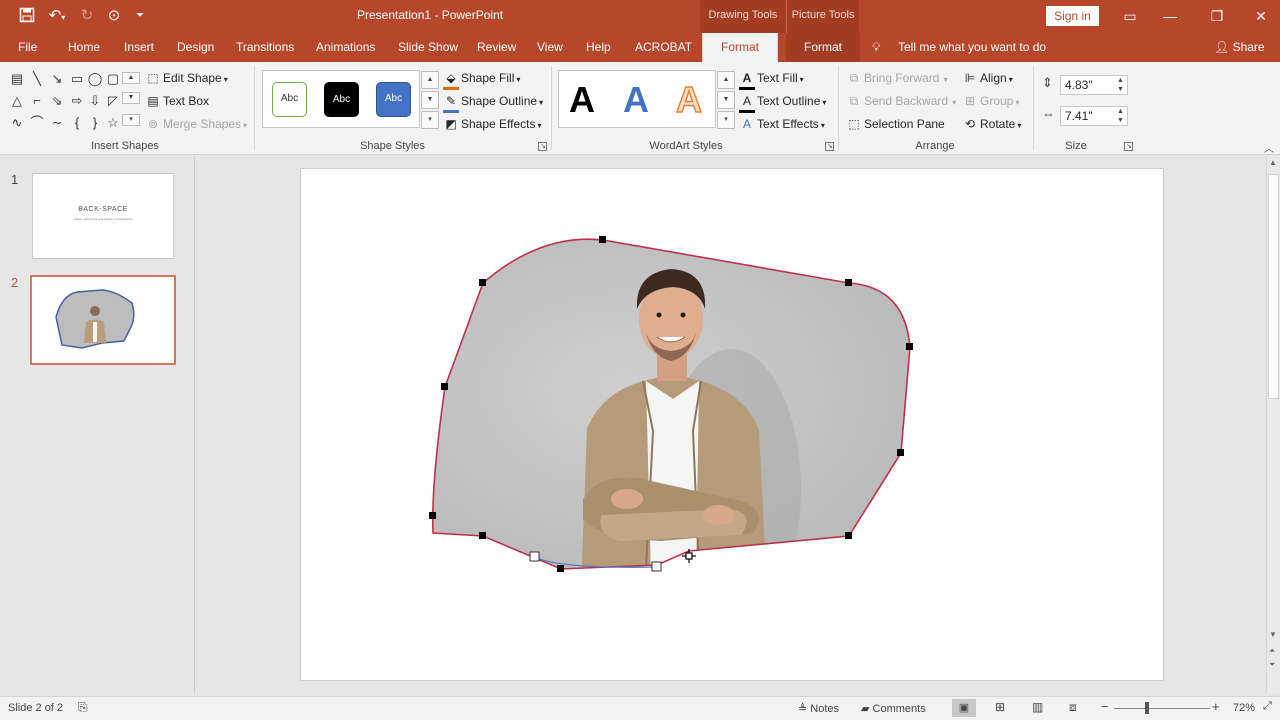  I want to click on spell-check-icon: ⎘, so click(83, 707).